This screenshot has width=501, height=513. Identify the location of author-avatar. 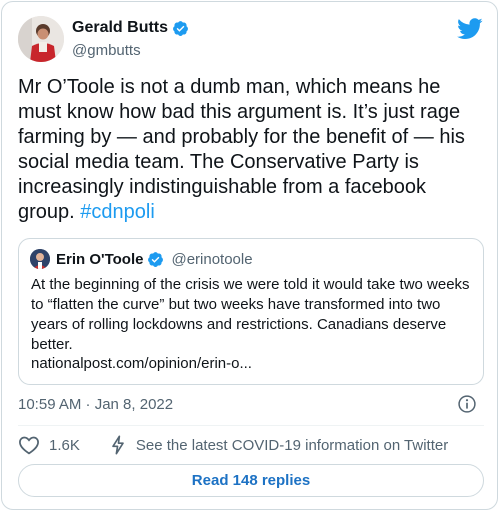
(41, 39).